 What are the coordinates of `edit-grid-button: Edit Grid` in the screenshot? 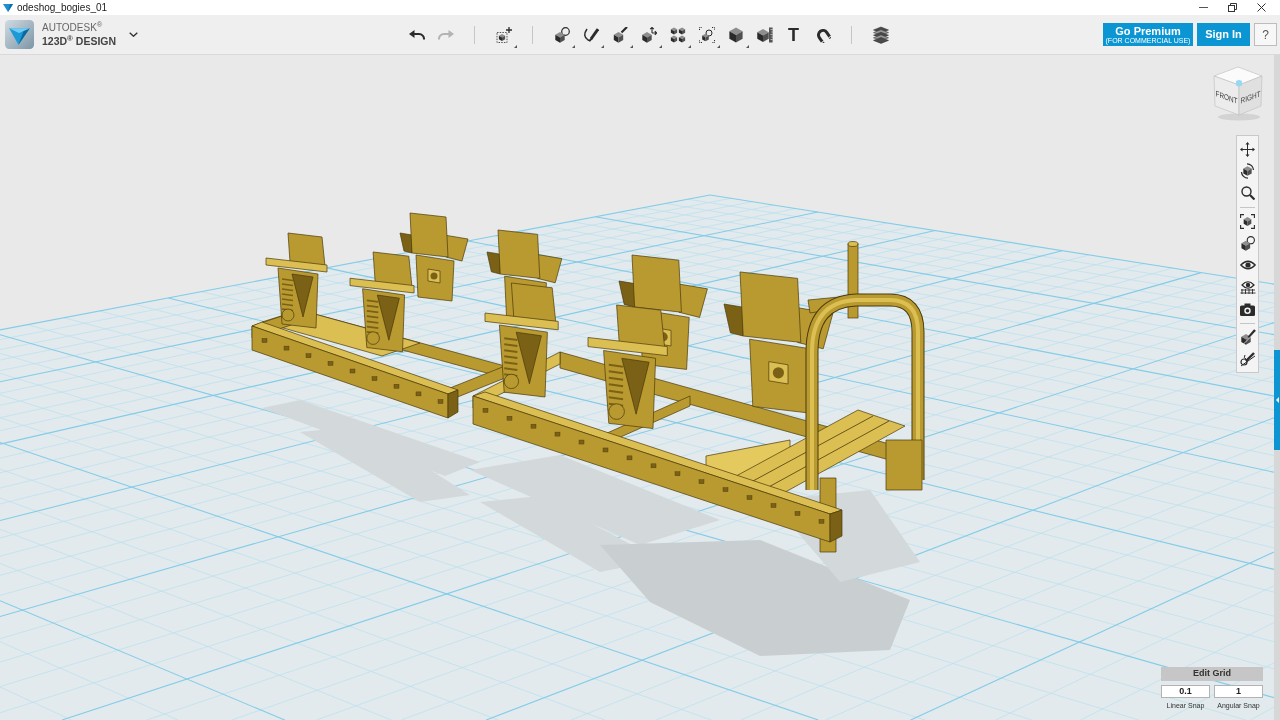 It's located at (1212, 674).